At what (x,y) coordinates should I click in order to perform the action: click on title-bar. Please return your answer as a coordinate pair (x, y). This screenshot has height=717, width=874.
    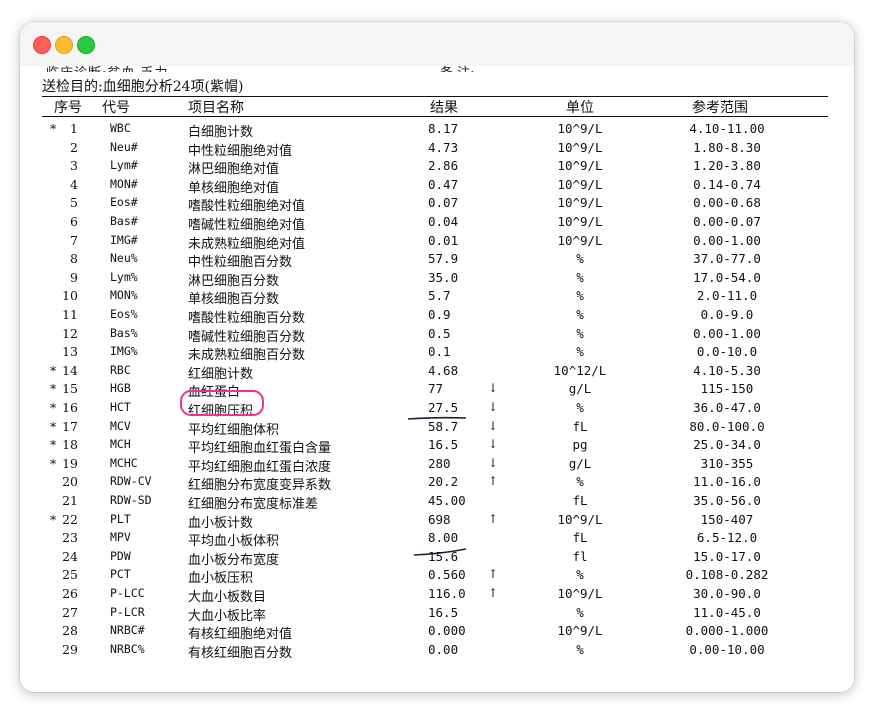
    Looking at the image, I should click on (437, 44).